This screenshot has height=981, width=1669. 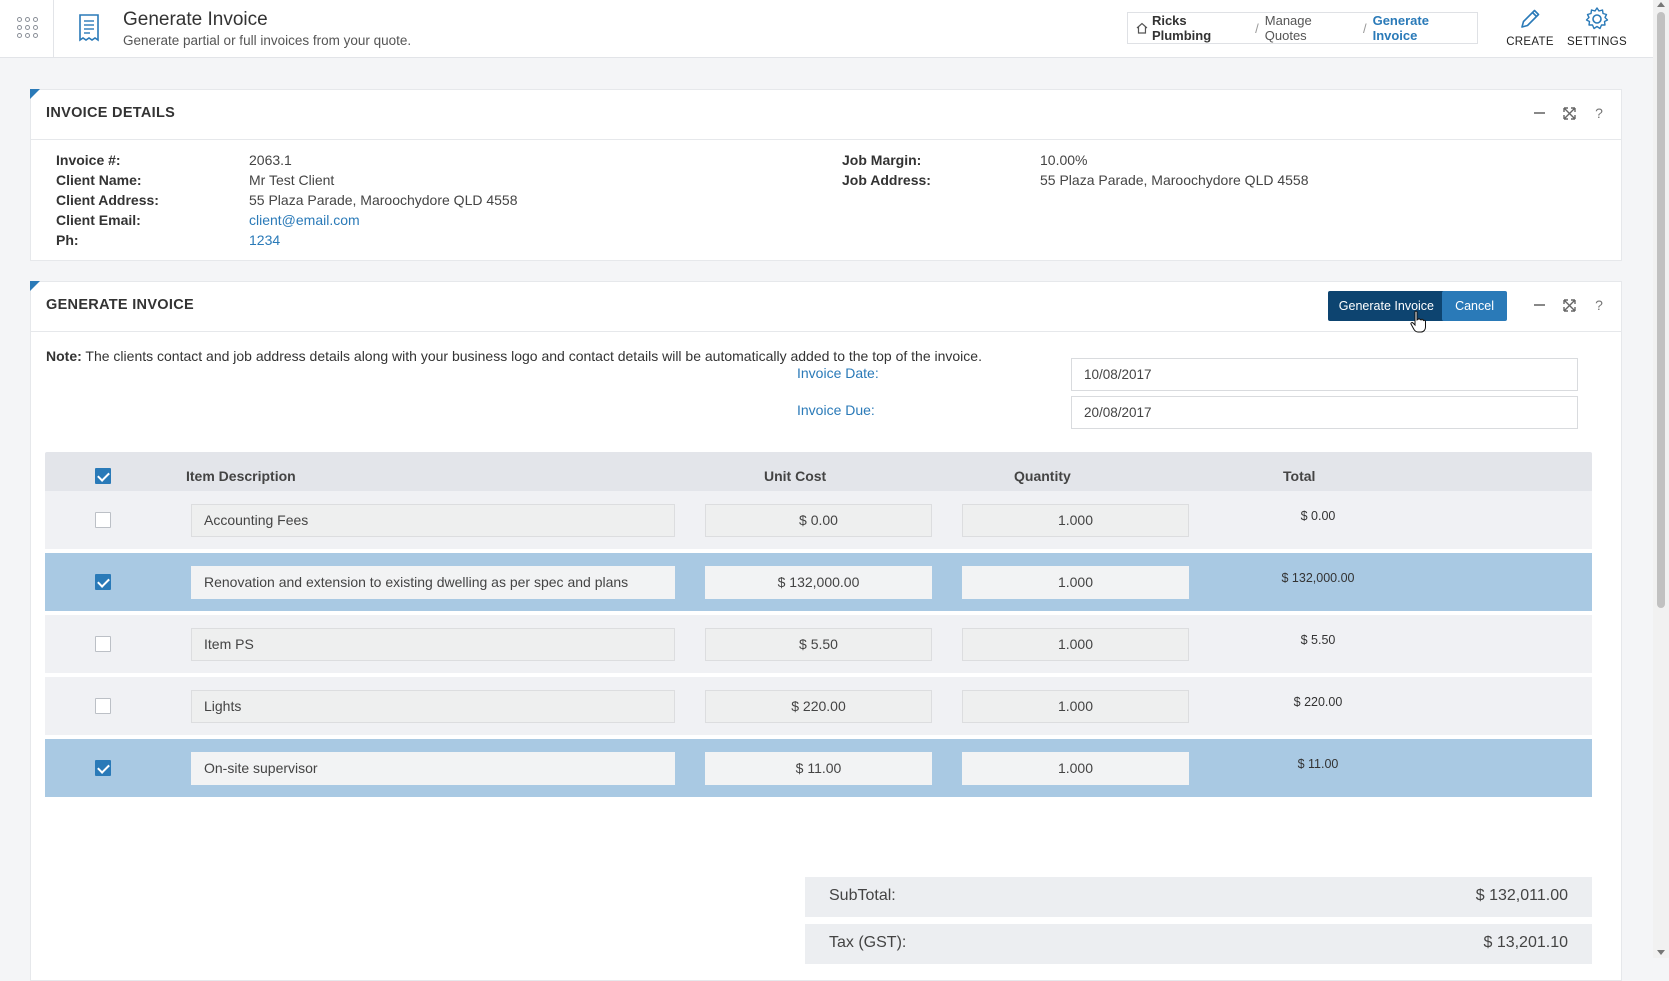 I want to click on invoice-number-label: Invoice #:, so click(x=88, y=160).